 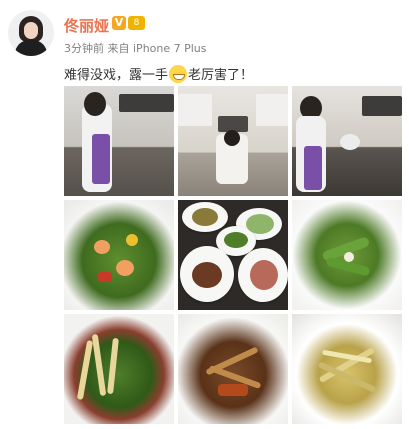 I want to click on photo-dish-greens, so click(x=119, y=369).